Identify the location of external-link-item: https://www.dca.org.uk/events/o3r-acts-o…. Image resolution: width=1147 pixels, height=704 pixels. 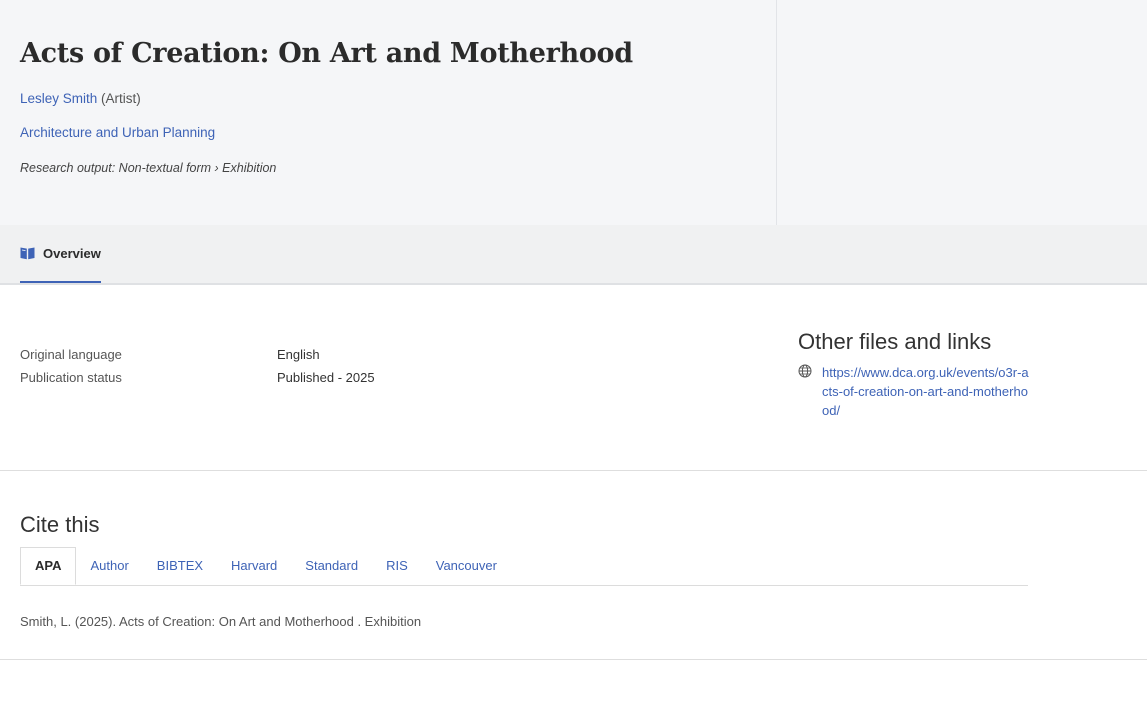
(915, 391).